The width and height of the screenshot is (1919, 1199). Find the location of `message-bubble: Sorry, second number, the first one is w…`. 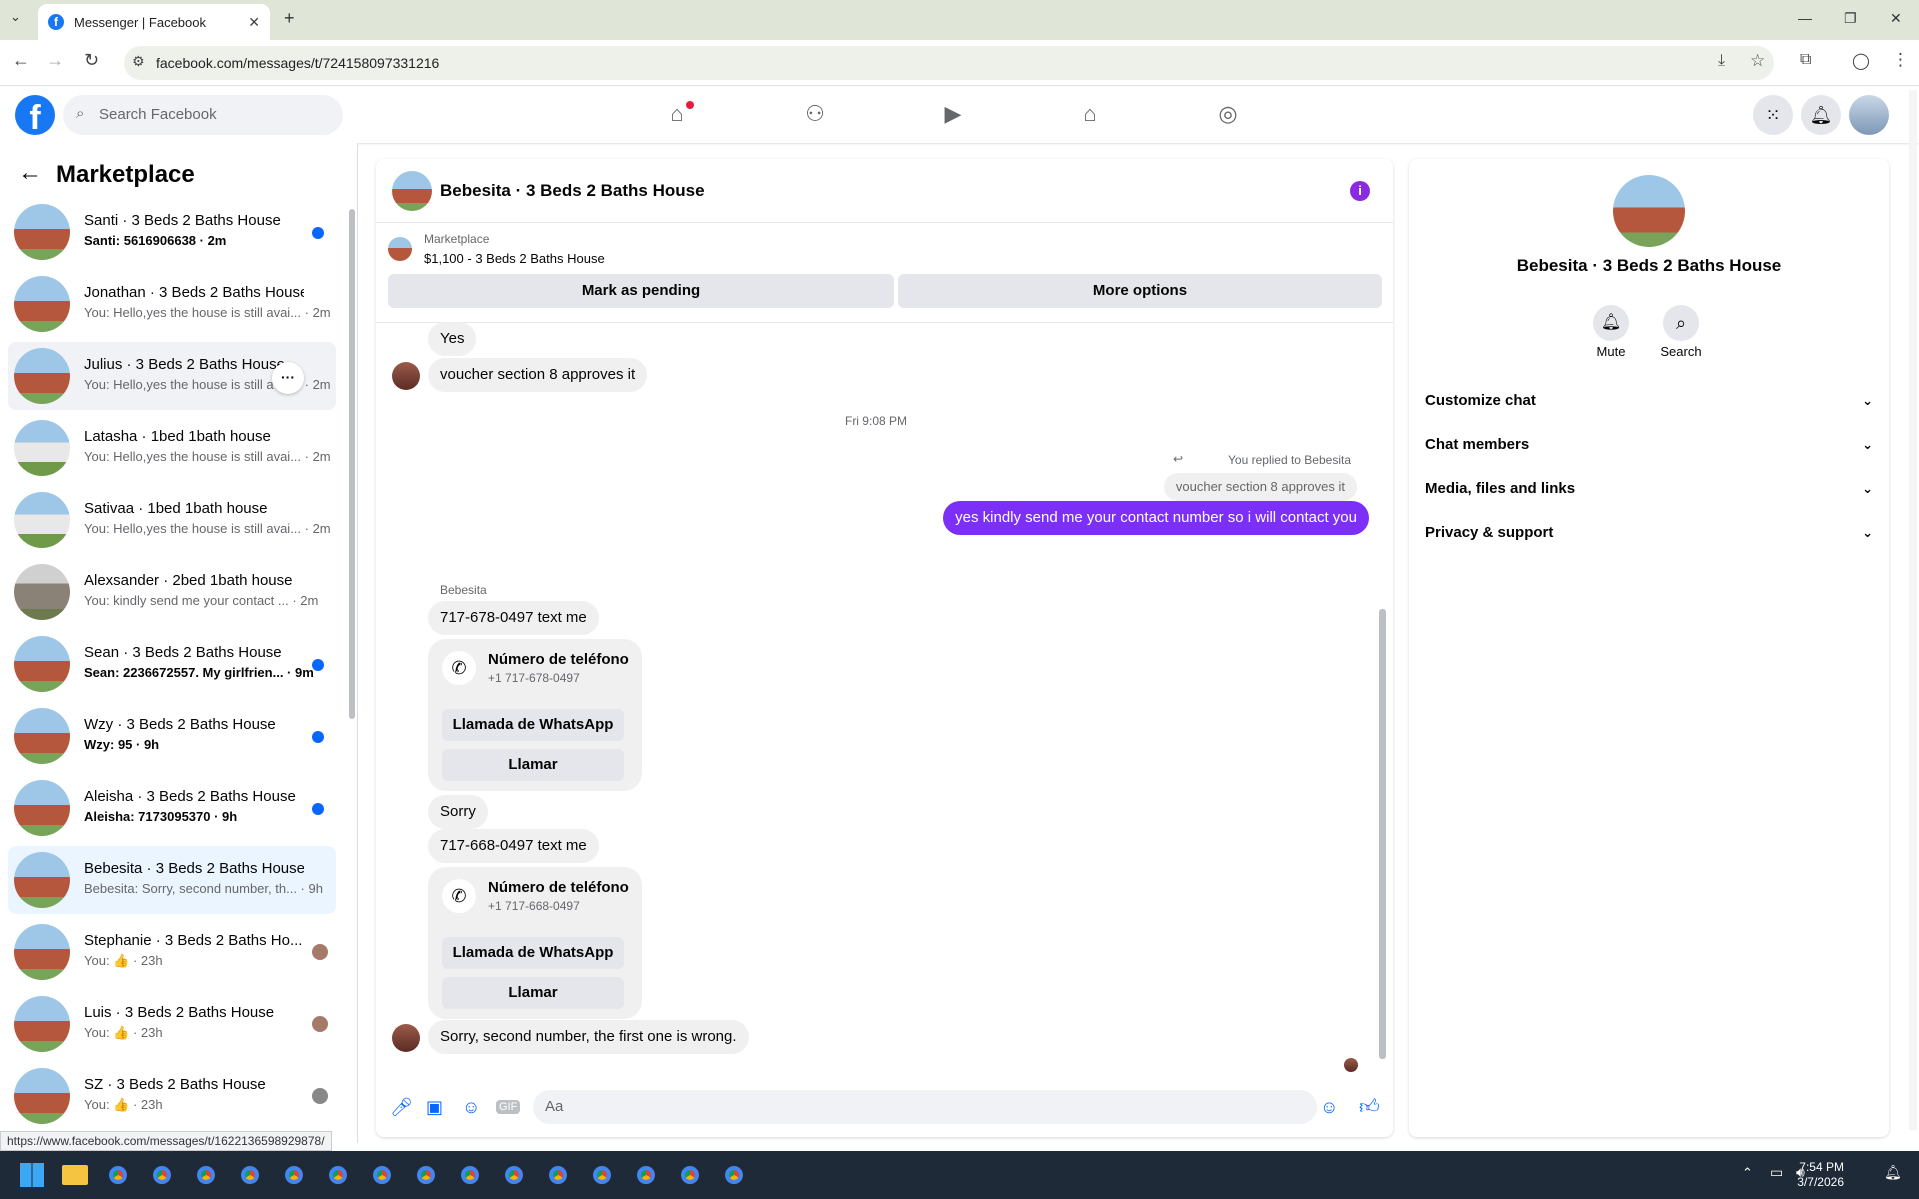

message-bubble: Sorry, second number, the first one is w… is located at coordinates (588, 1037).